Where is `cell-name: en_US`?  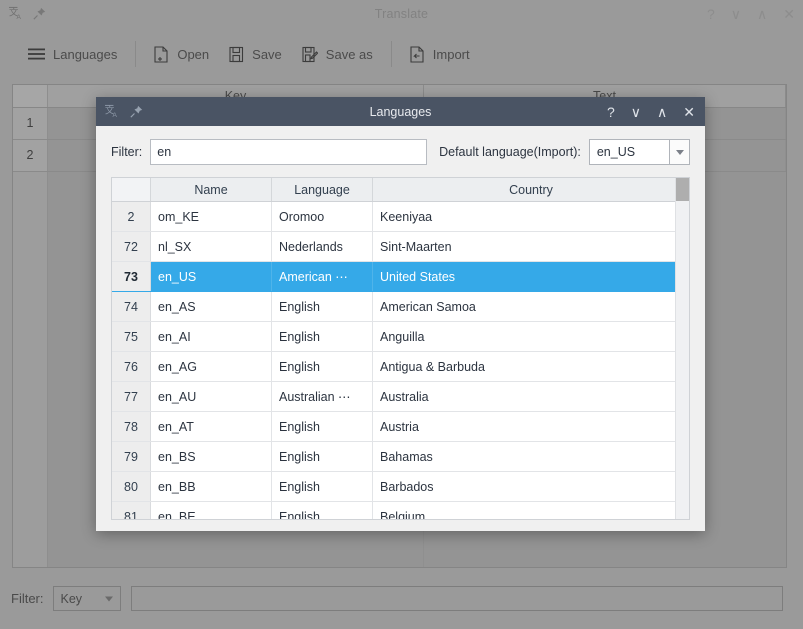
cell-name: en_US is located at coordinates (211, 276).